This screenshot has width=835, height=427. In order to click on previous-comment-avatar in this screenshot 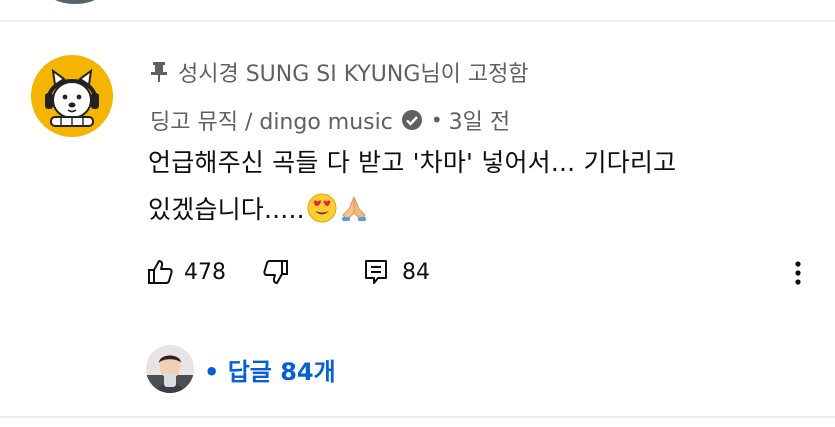, I will do `click(75, 2)`.